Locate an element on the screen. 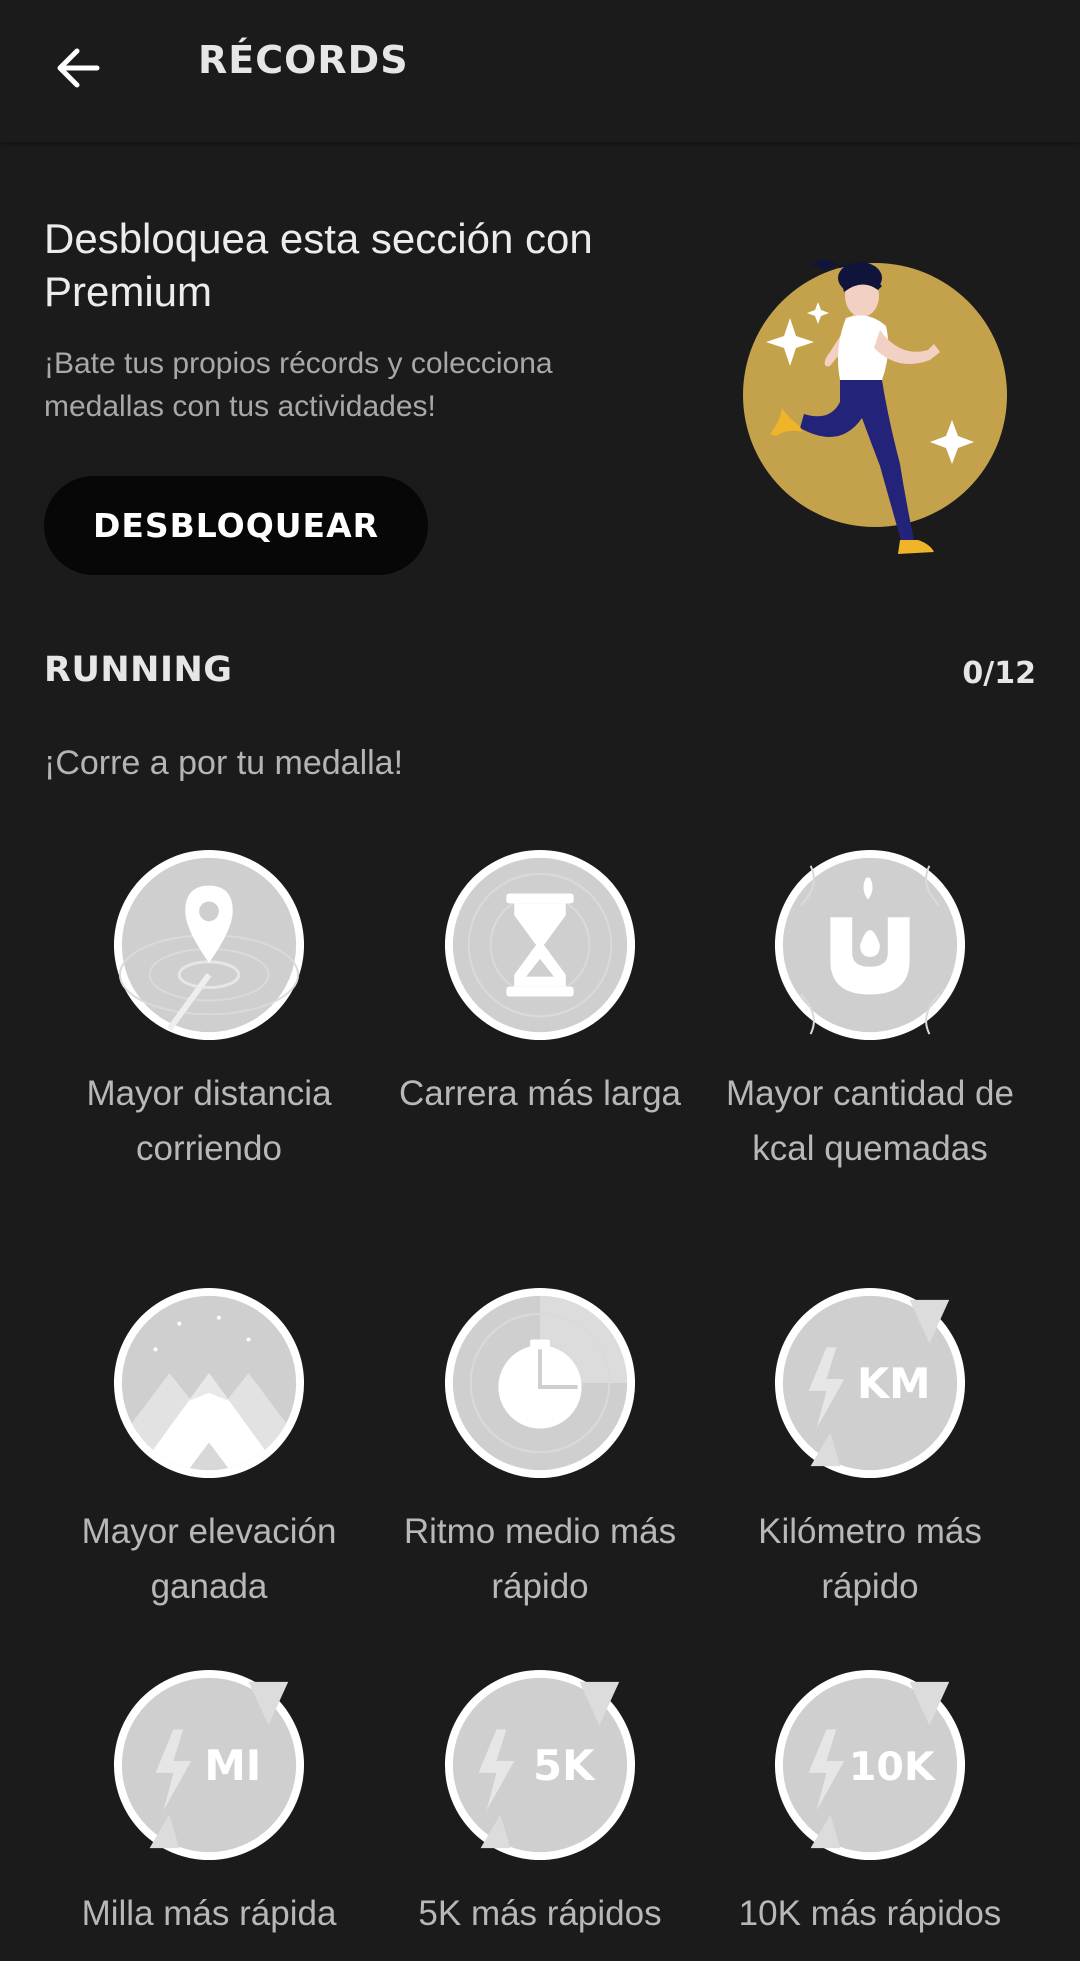 Image resolution: width=1080 pixels, height=1961 pixels. medal-fastest-10k: 10K 10K más rápidos is located at coordinates (870, 1803).